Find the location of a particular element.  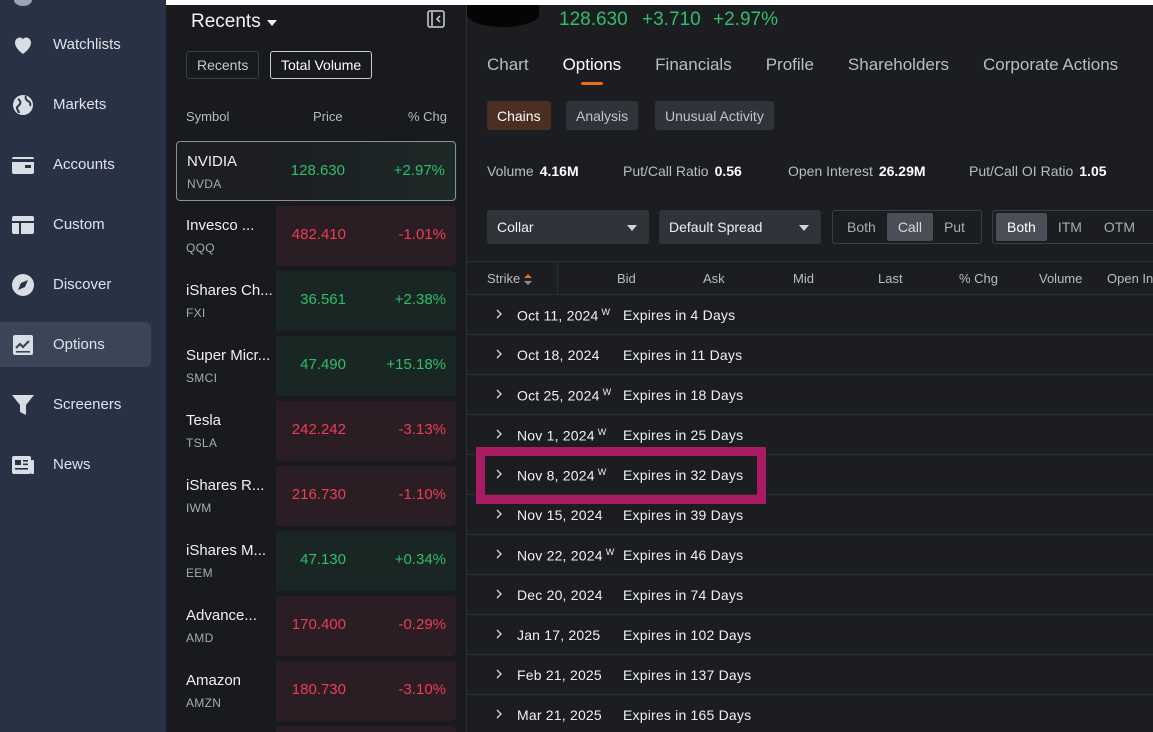

expiration-date: Oct 25, 2024 W is located at coordinates (564, 395).